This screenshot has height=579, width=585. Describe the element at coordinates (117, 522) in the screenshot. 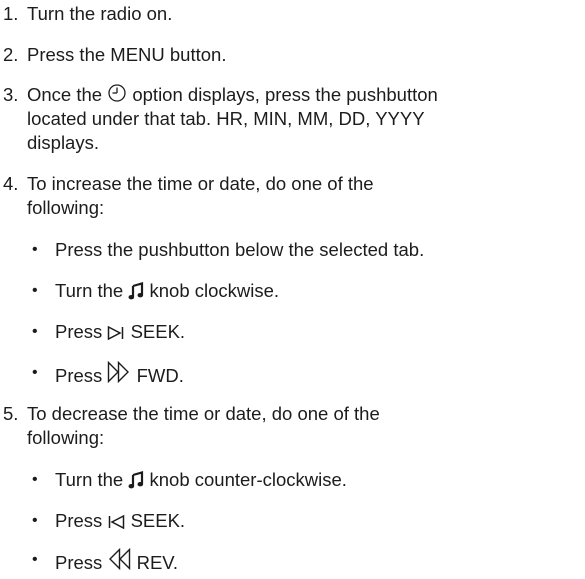

I see `seek-backward-icon` at that location.